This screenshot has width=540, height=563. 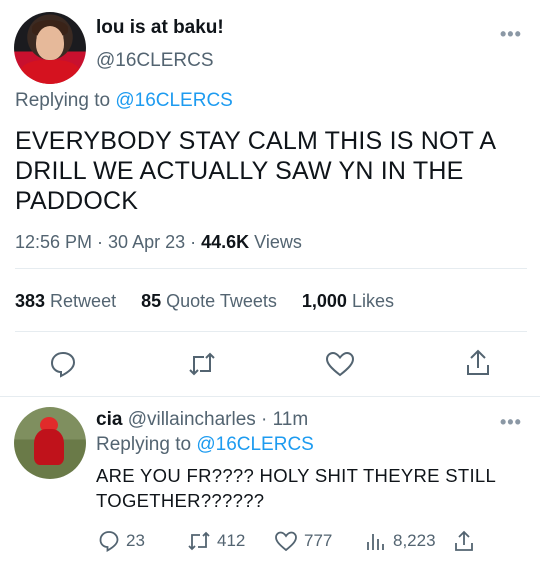 What do you see at coordinates (155, 61) in the screenshot?
I see `author-handle: @16CLERCS` at bounding box center [155, 61].